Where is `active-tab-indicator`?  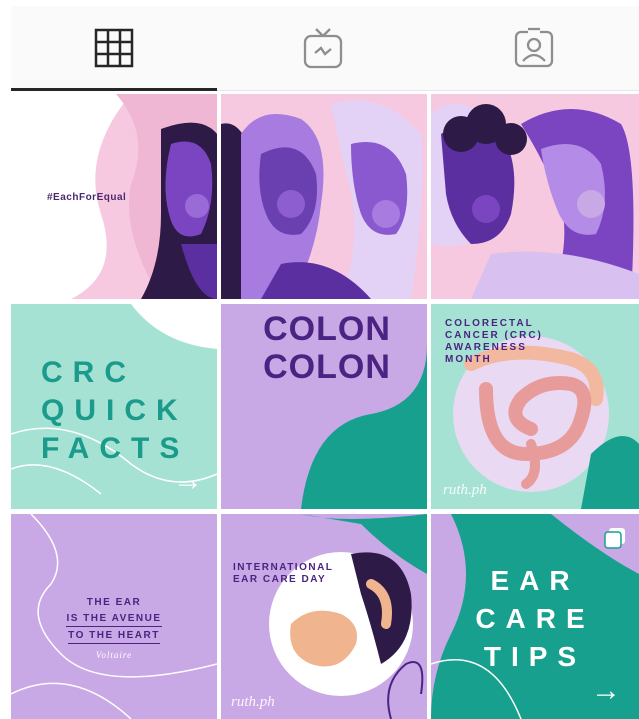 active-tab-indicator is located at coordinates (114, 89).